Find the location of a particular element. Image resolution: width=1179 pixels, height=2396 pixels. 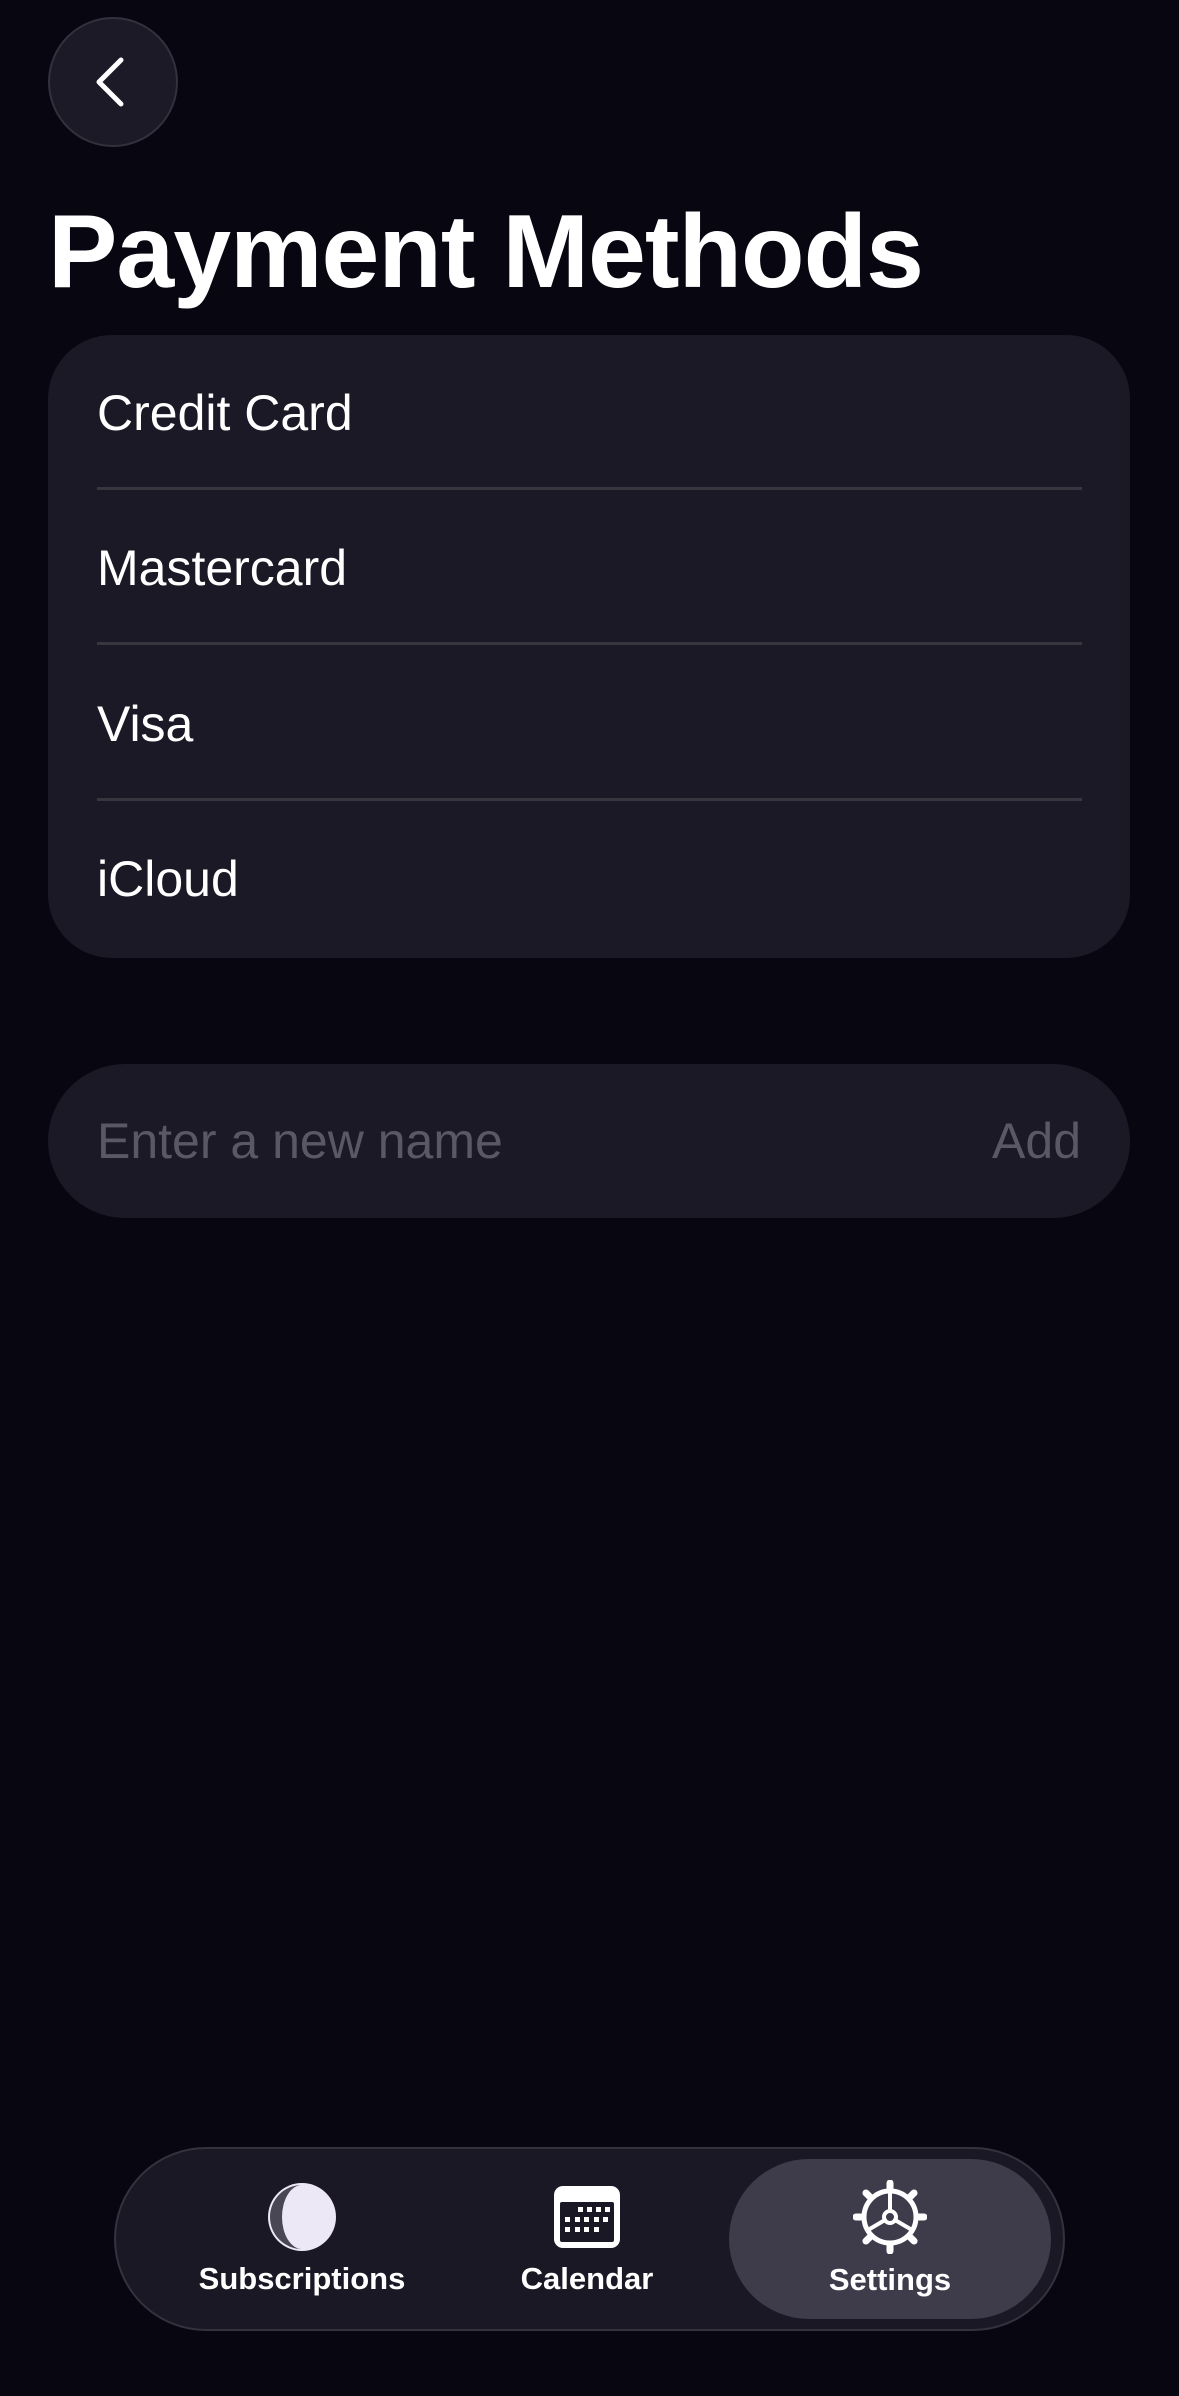

add-button: Add is located at coordinates (1036, 1141).